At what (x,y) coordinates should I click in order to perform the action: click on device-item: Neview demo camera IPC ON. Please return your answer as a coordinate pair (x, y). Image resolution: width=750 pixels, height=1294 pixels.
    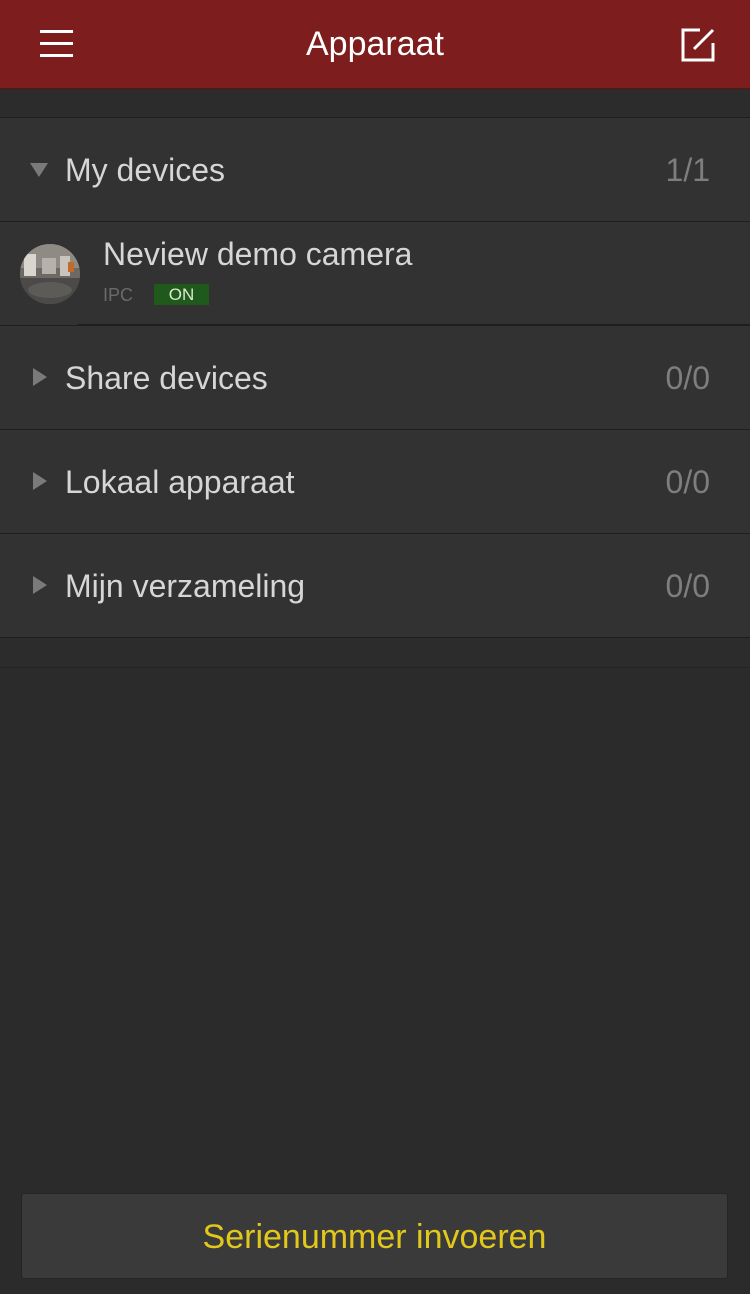
    Looking at the image, I should click on (375, 273).